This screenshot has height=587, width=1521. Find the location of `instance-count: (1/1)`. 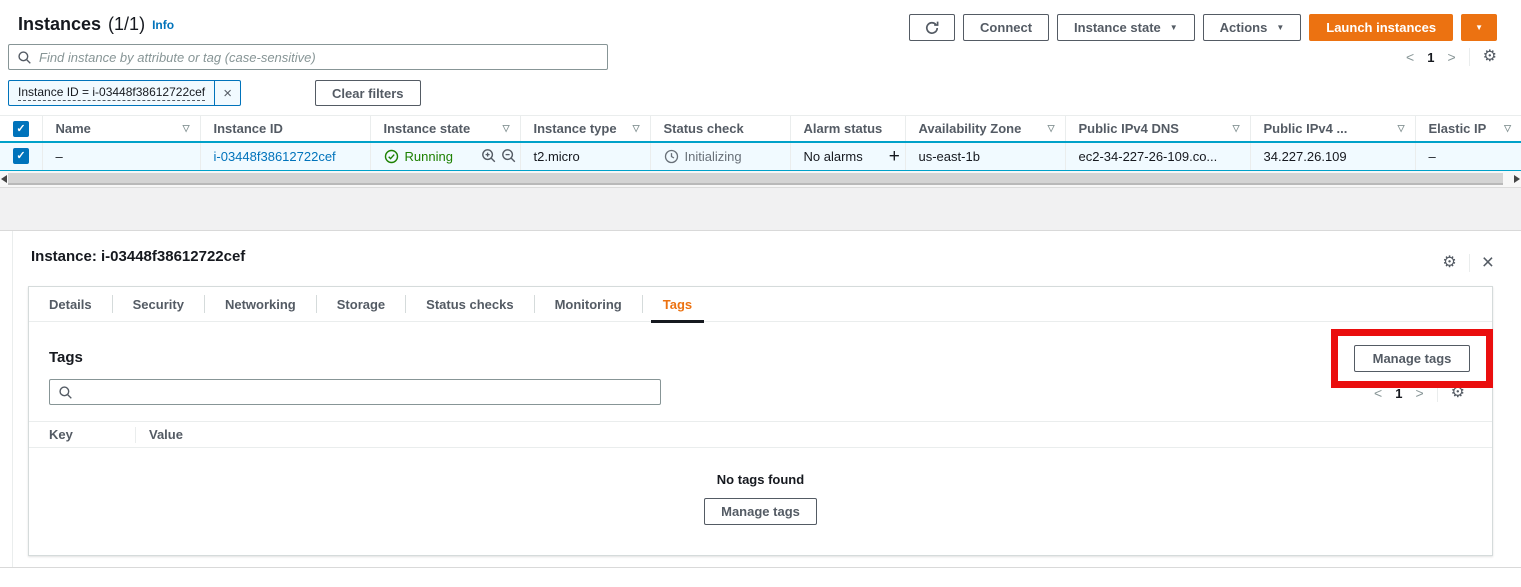

instance-count: (1/1) is located at coordinates (127, 24).